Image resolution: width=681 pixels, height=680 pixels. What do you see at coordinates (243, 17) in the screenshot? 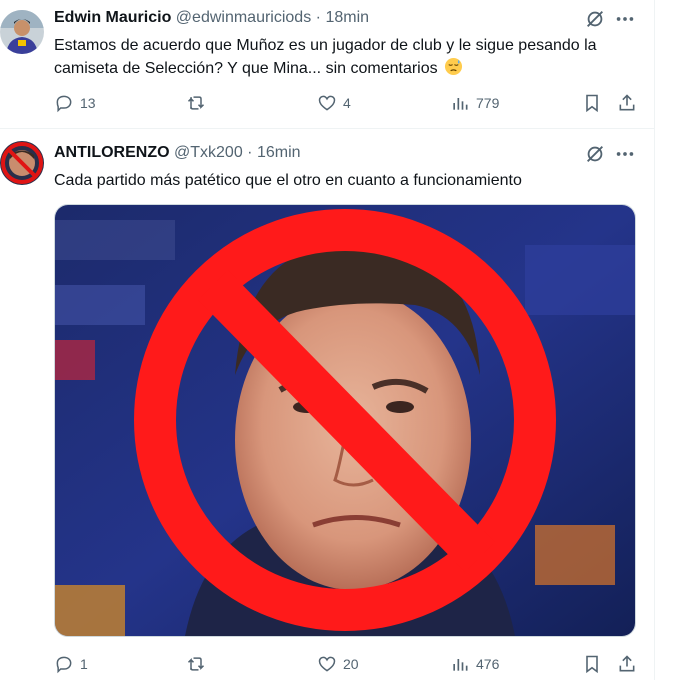
I see `author-handle: @edwinmauriciods` at bounding box center [243, 17].